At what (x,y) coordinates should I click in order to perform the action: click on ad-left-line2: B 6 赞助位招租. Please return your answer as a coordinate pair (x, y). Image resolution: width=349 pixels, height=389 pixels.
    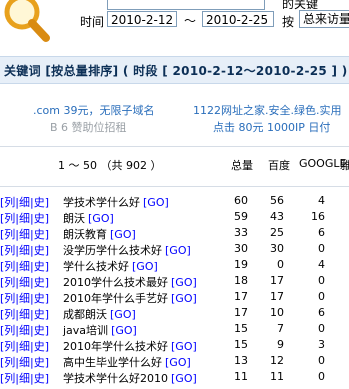
    Looking at the image, I should click on (88, 127).